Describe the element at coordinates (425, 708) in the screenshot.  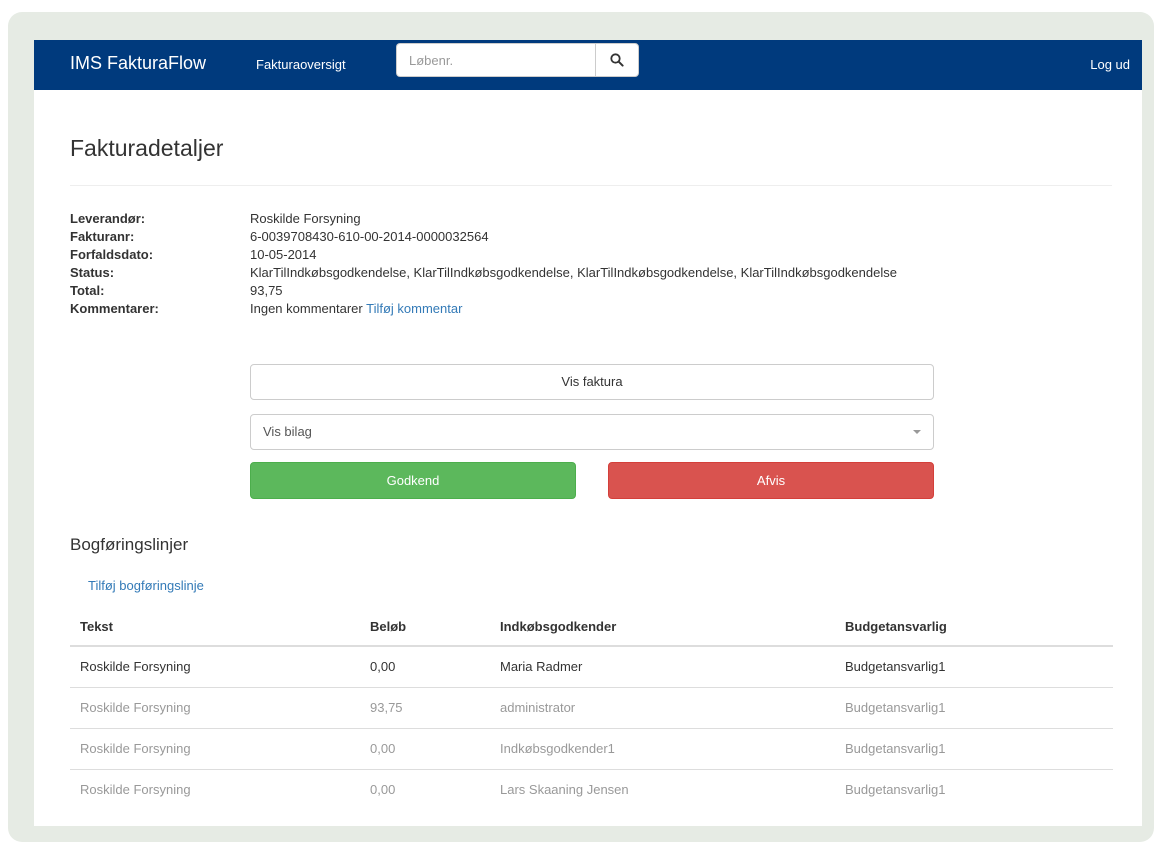
I see `cell-amount: 93,75` at that location.